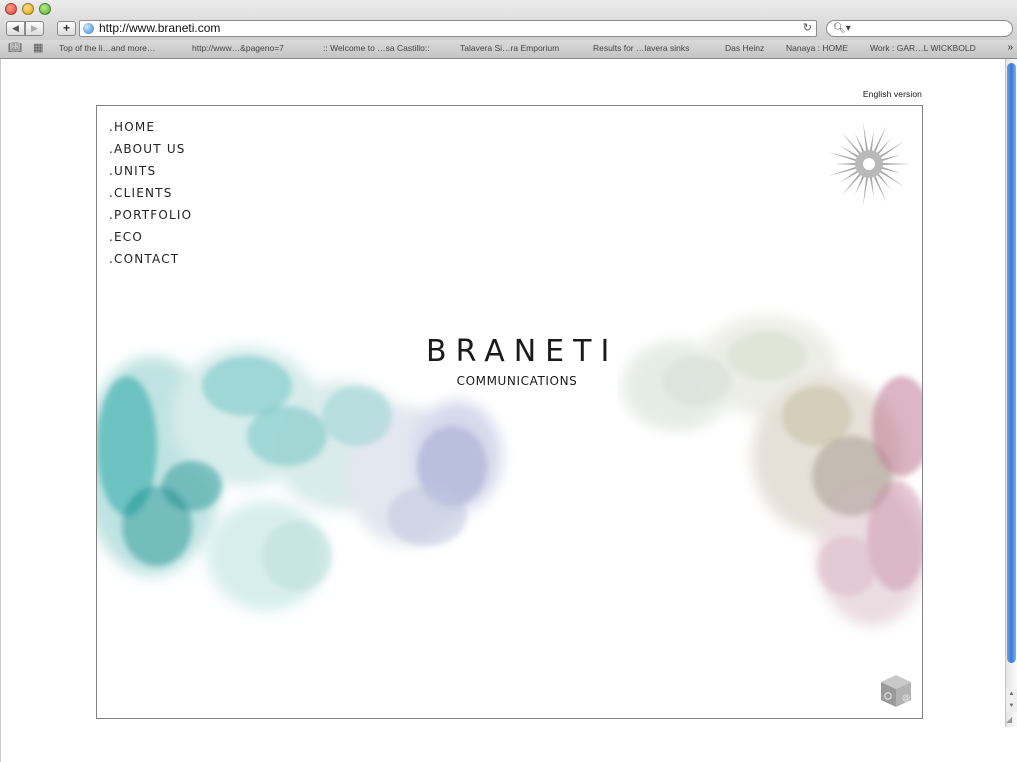  What do you see at coordinates (38, 48) in the screenshot?
I see `grid-icon: ▦` at bounding box center [38, 48].